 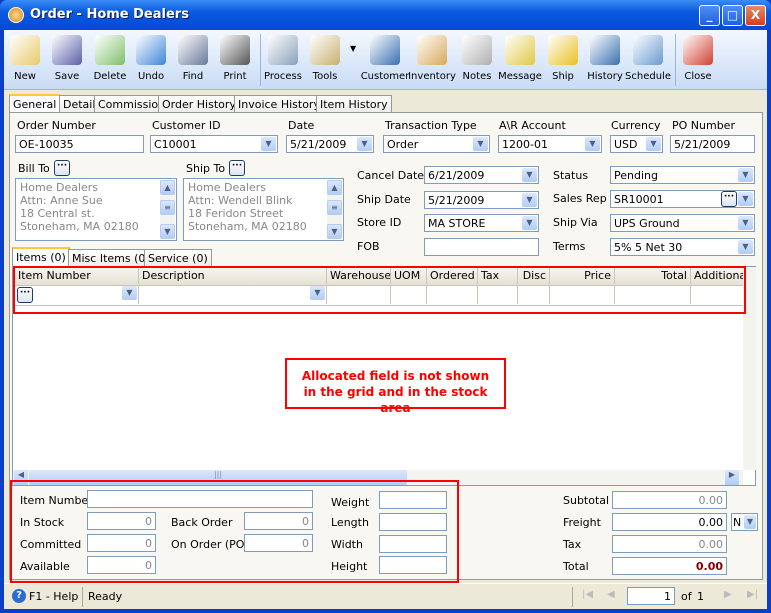 I want to click on subtotal-label: Subtotal, so click(x=586, y=500).